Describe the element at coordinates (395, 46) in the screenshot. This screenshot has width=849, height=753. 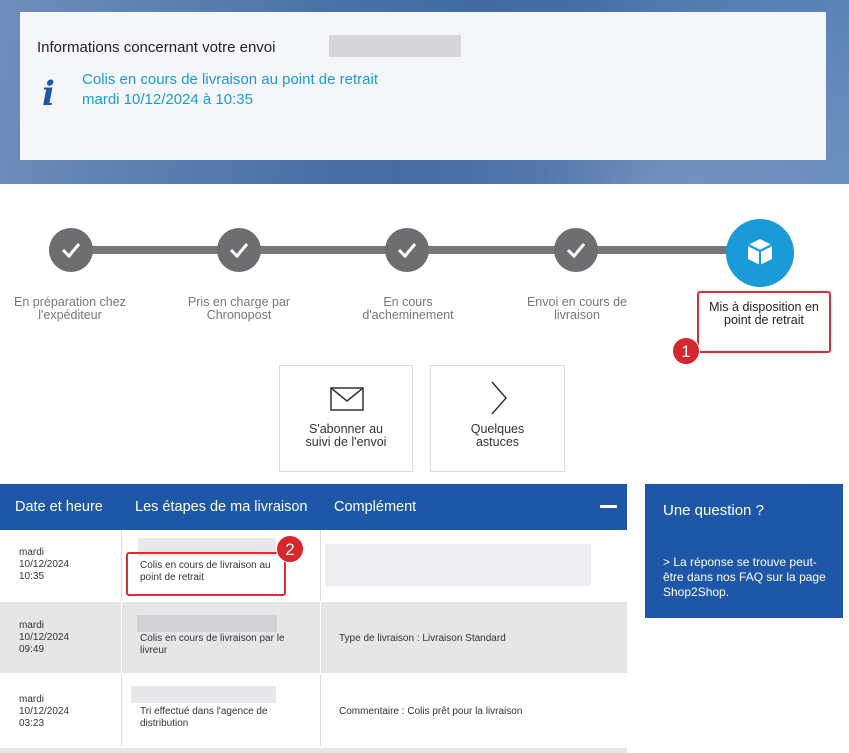
I see `redacted-tracking-number` at that location.